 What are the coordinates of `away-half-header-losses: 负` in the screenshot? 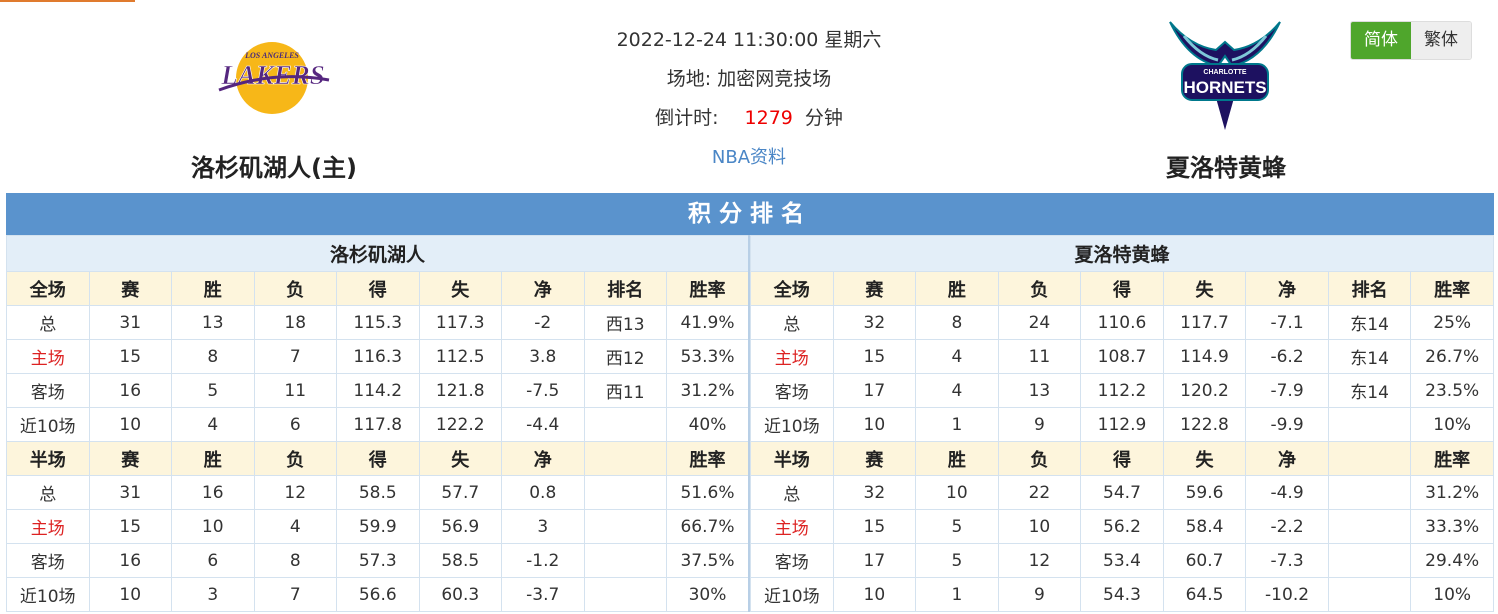 It's located at (1039, 458).